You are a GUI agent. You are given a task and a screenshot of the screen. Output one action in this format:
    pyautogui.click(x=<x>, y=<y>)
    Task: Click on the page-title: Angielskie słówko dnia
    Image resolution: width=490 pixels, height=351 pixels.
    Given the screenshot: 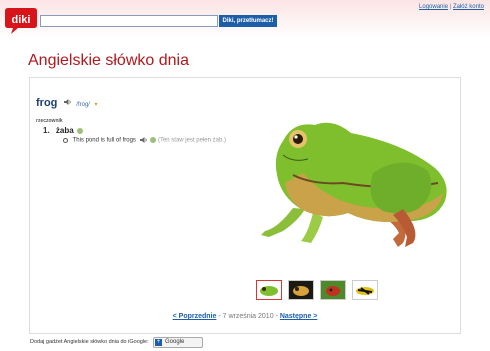 What is the action you would take?
    pyautogui.click(x=108, y=60)
    